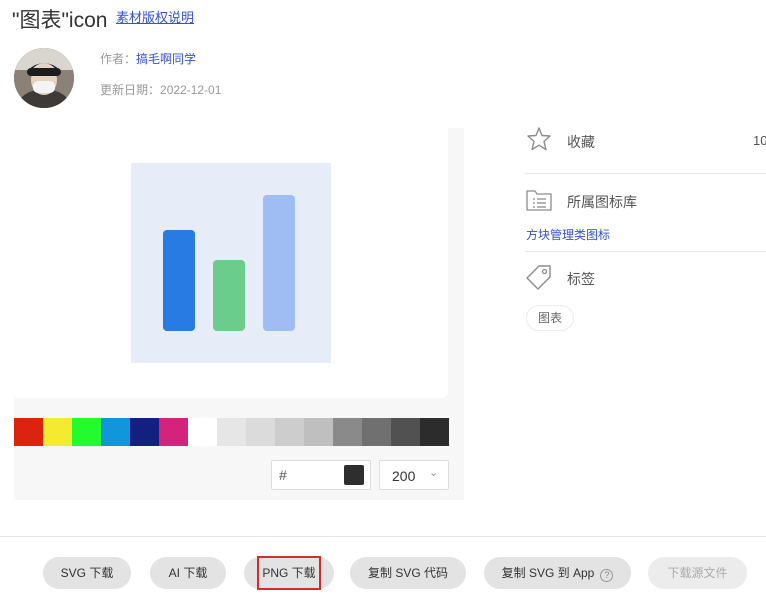 The height and width of the screenshot is (603, 766). I want to click on author-link: 搞毛啊同学, so click(166, 59).